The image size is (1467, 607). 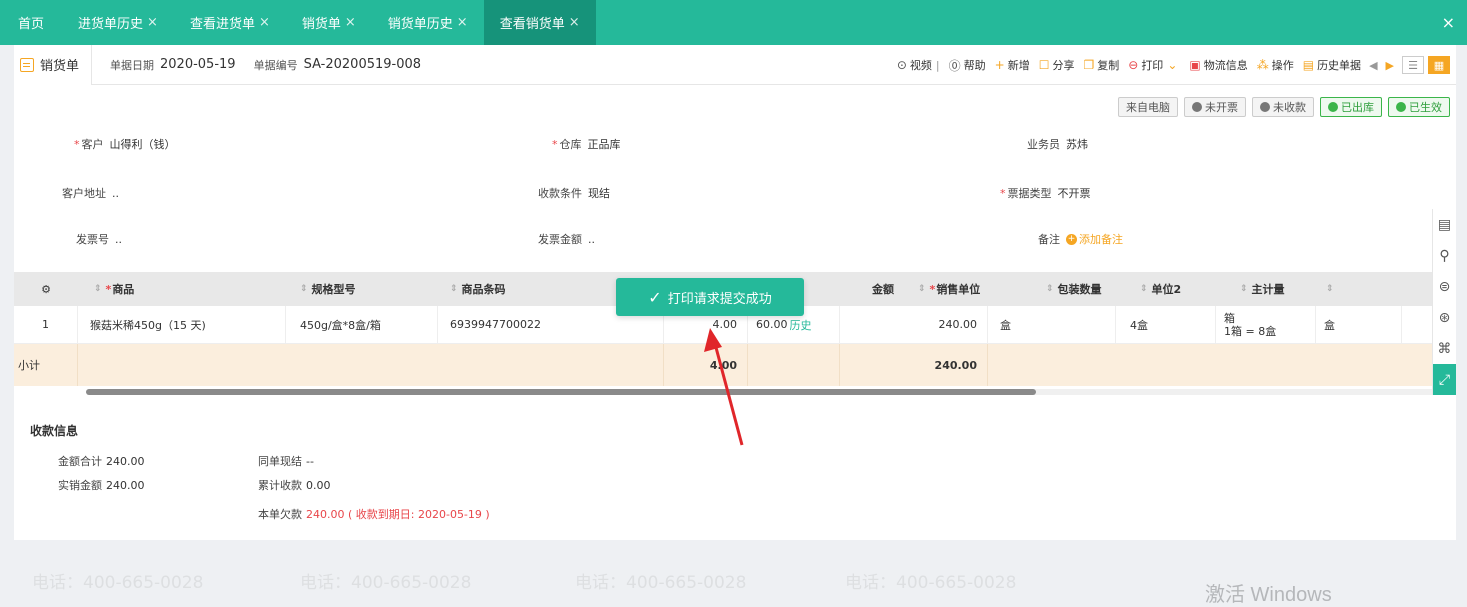 What do you see at coordinates (1444, 348) in the screenshot?
I see `qrcode-icon: ⌘` at bounding box center [1444, 348].